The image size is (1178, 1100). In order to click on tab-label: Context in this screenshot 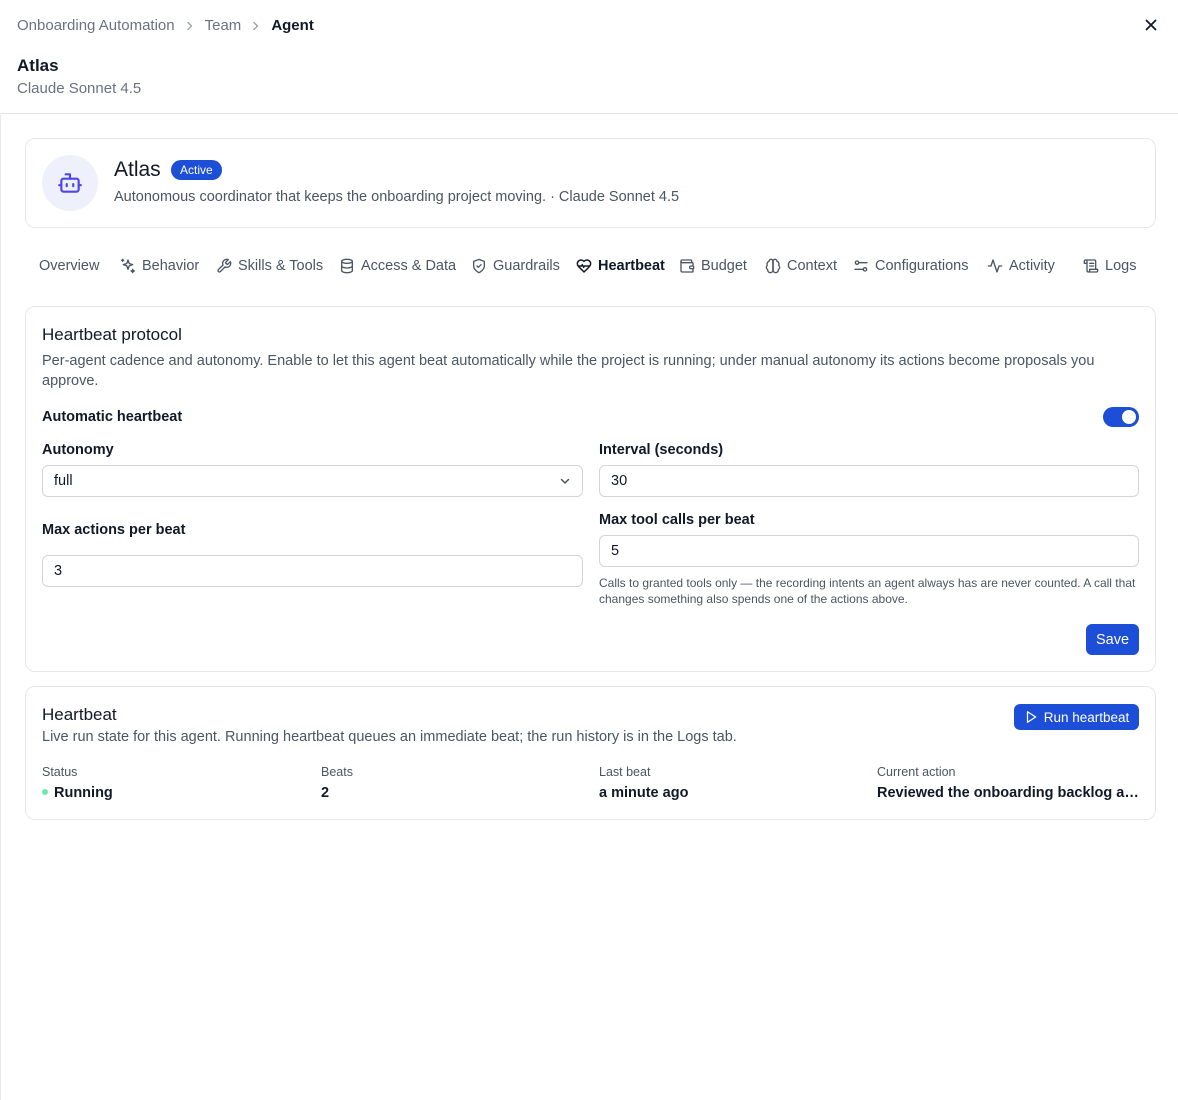, I will do `click(812, 266)`.